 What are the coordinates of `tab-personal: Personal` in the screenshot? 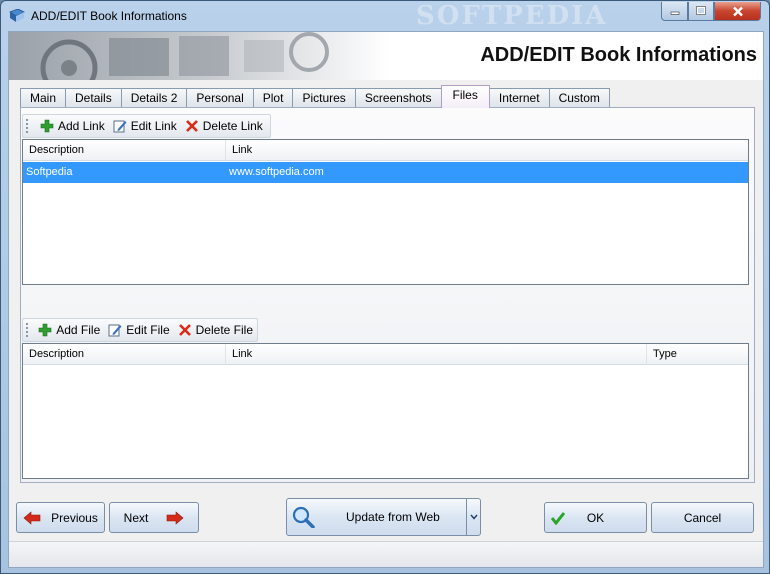 It's located at (220, 98).